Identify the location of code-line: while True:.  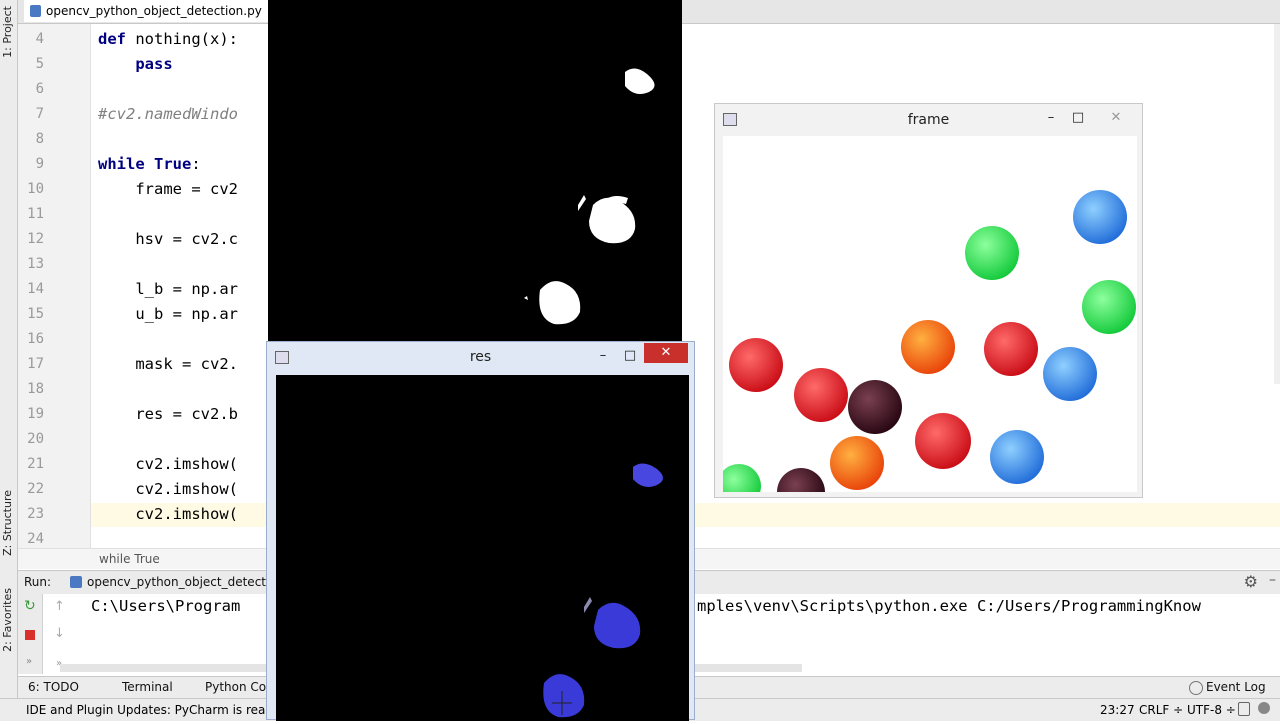
(149, 164).